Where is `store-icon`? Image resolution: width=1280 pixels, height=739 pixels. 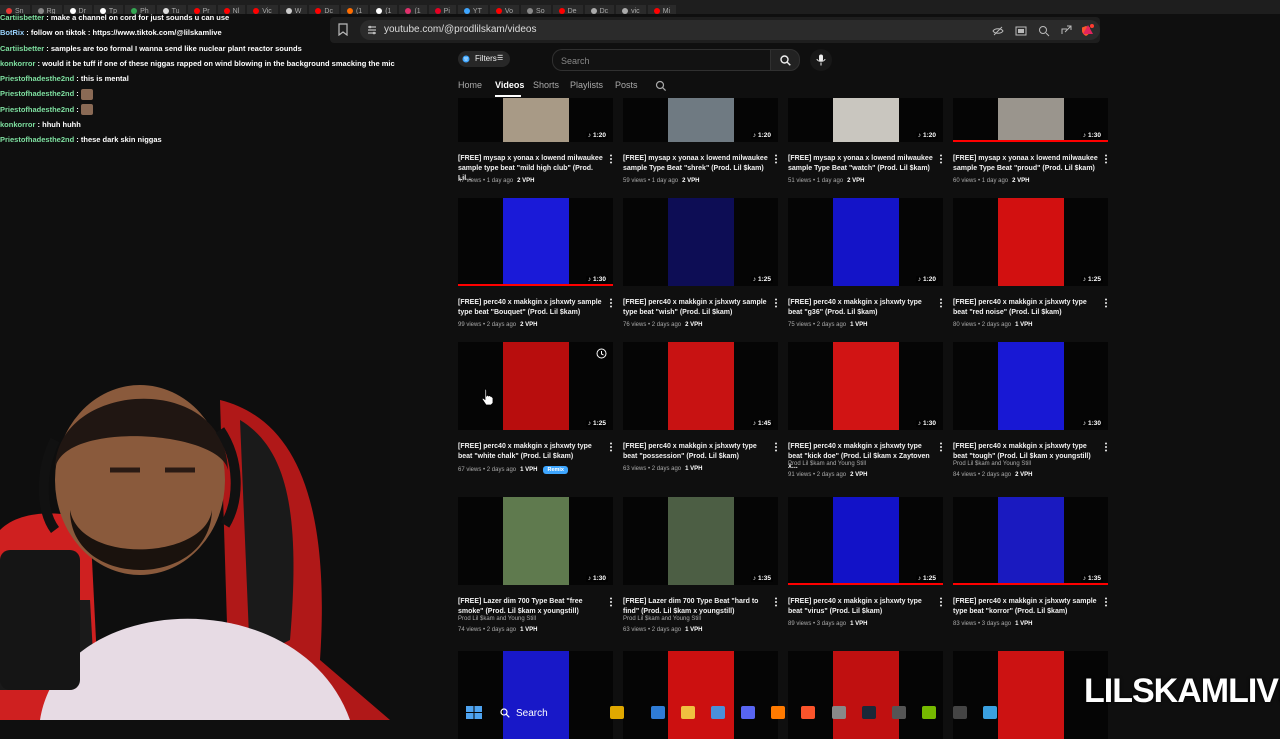
store-icon is located at coordinates (718, 712).